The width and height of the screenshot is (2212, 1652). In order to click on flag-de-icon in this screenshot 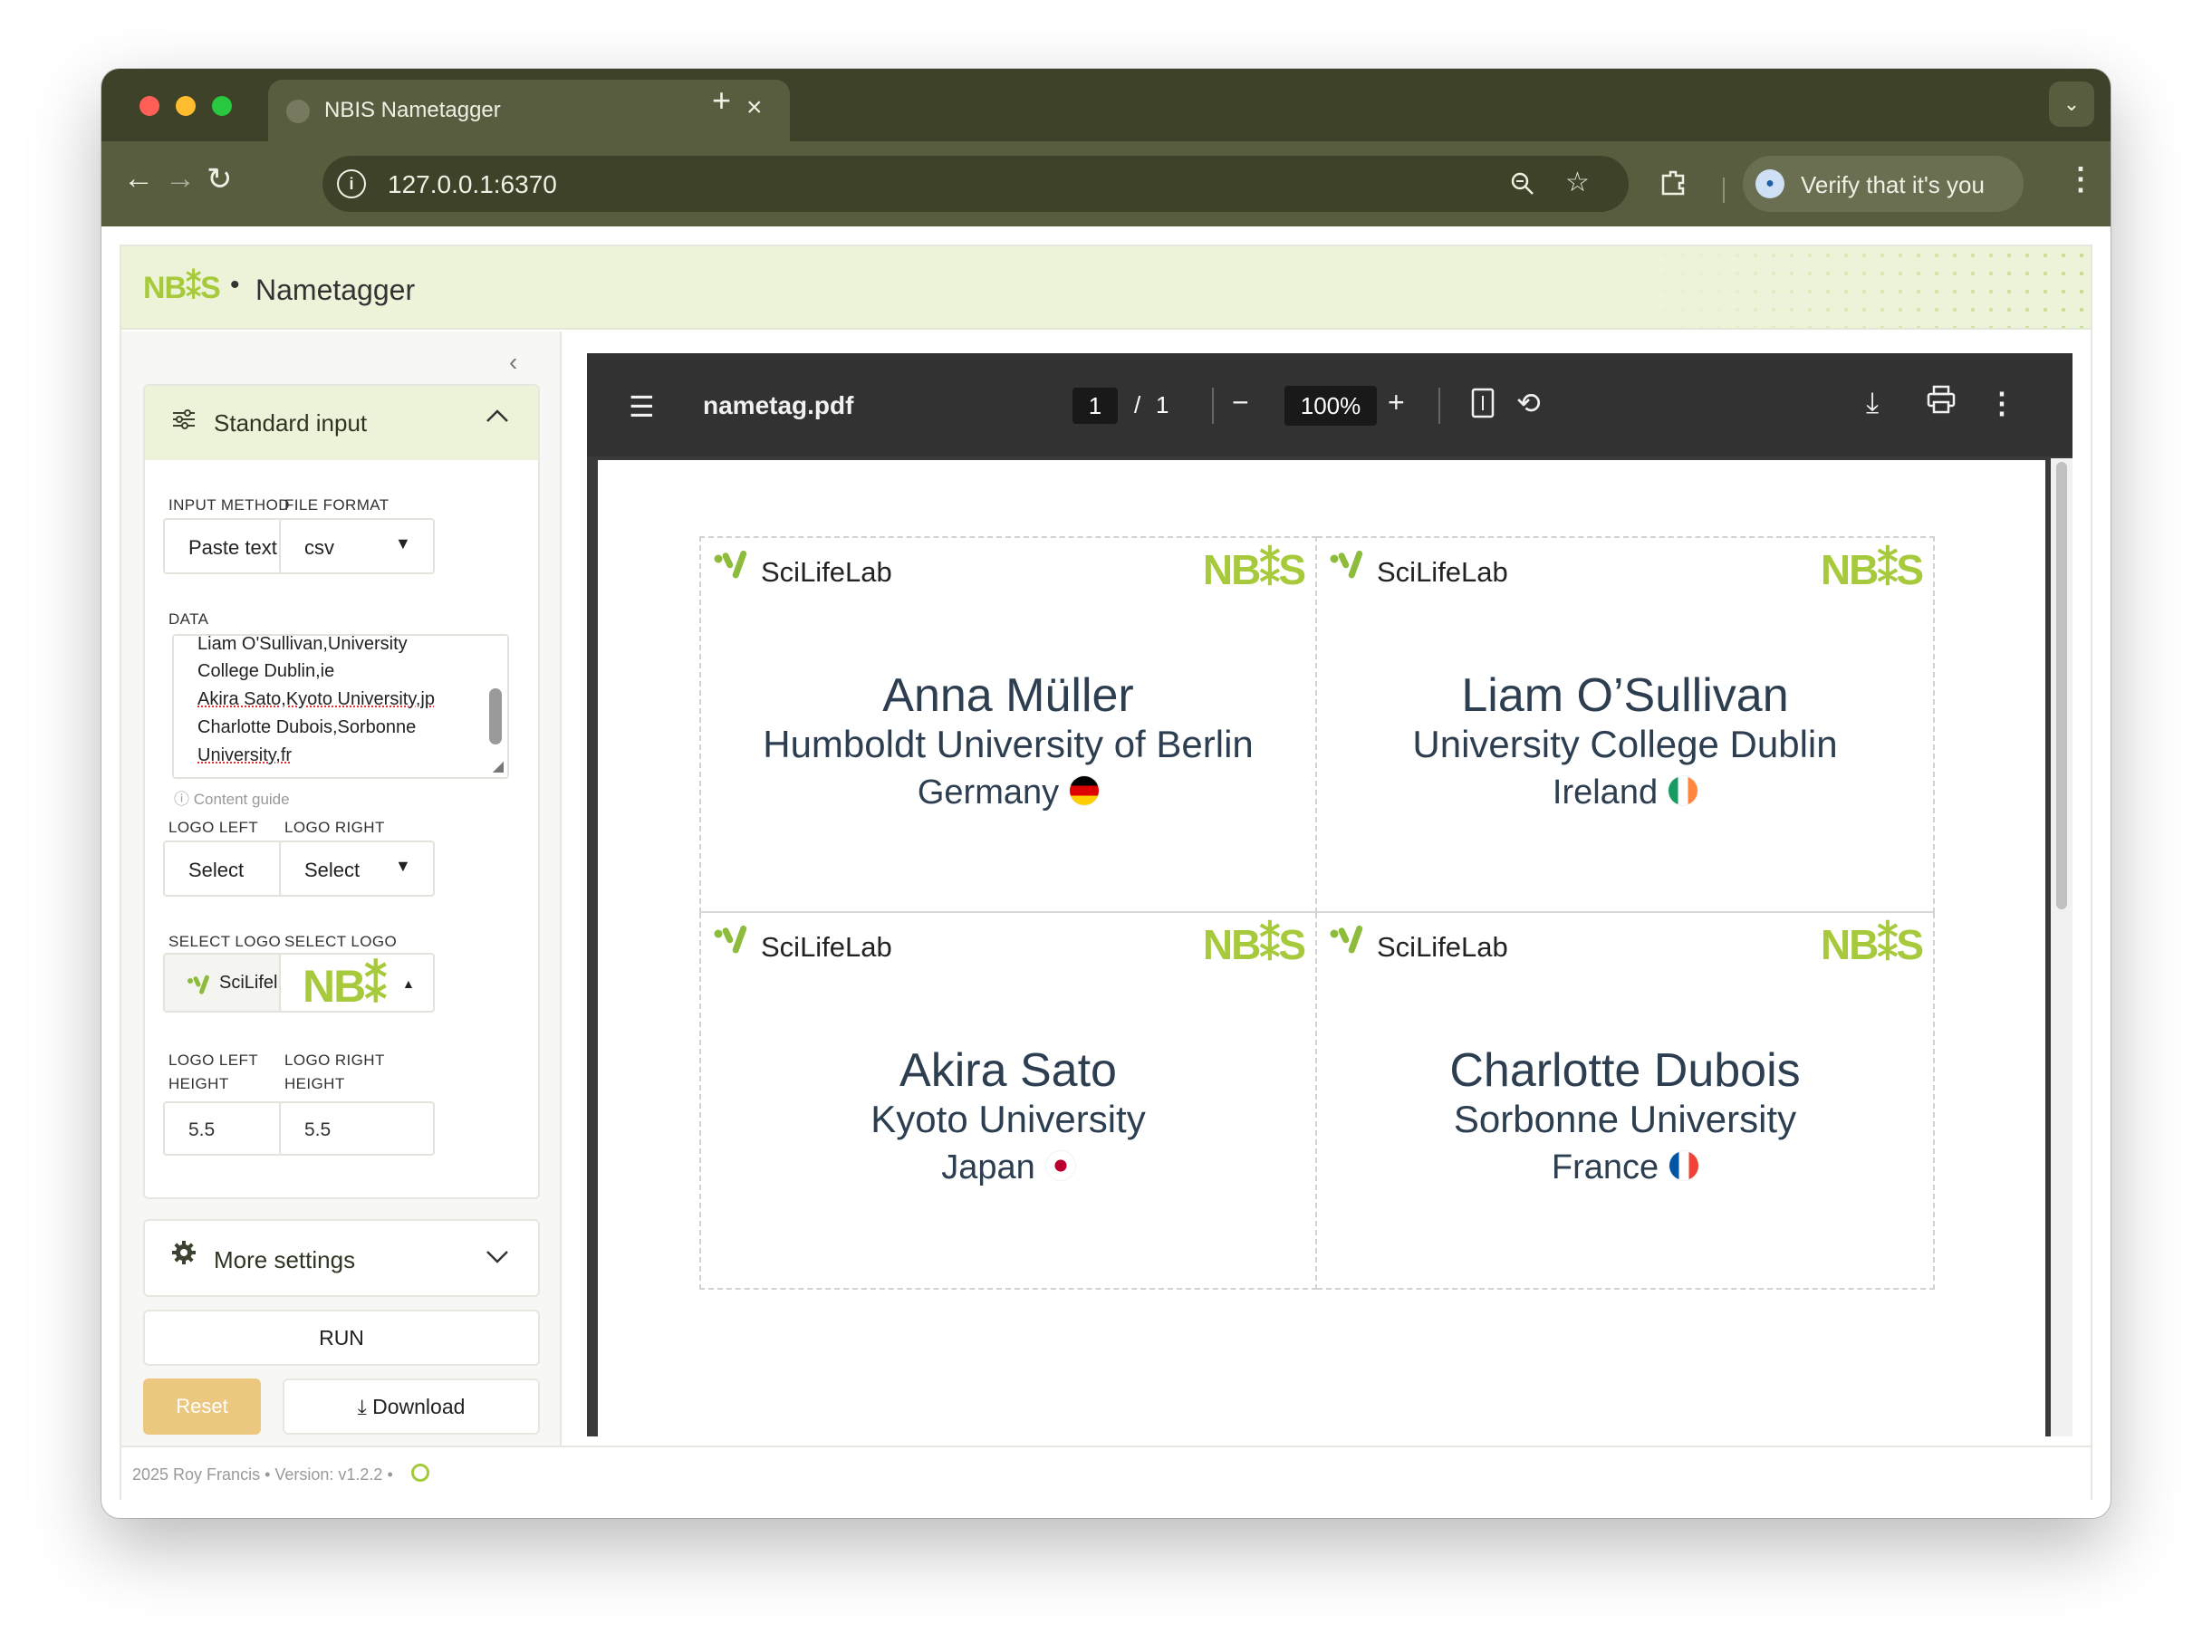, I will do `click(1085, 790)`.